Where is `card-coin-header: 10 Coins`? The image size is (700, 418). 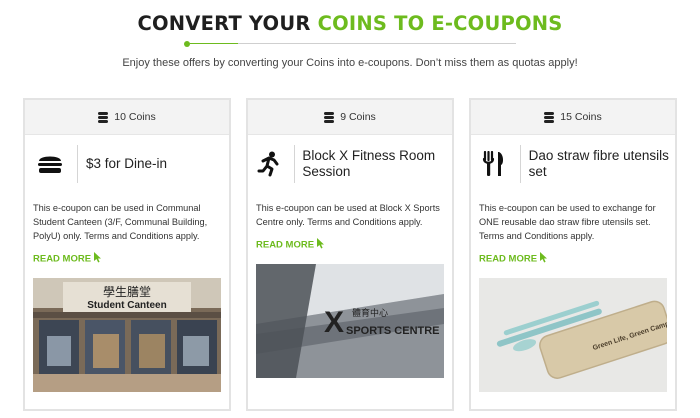 card-coin-header: 10 Coins is located at coordinates (127, 117).